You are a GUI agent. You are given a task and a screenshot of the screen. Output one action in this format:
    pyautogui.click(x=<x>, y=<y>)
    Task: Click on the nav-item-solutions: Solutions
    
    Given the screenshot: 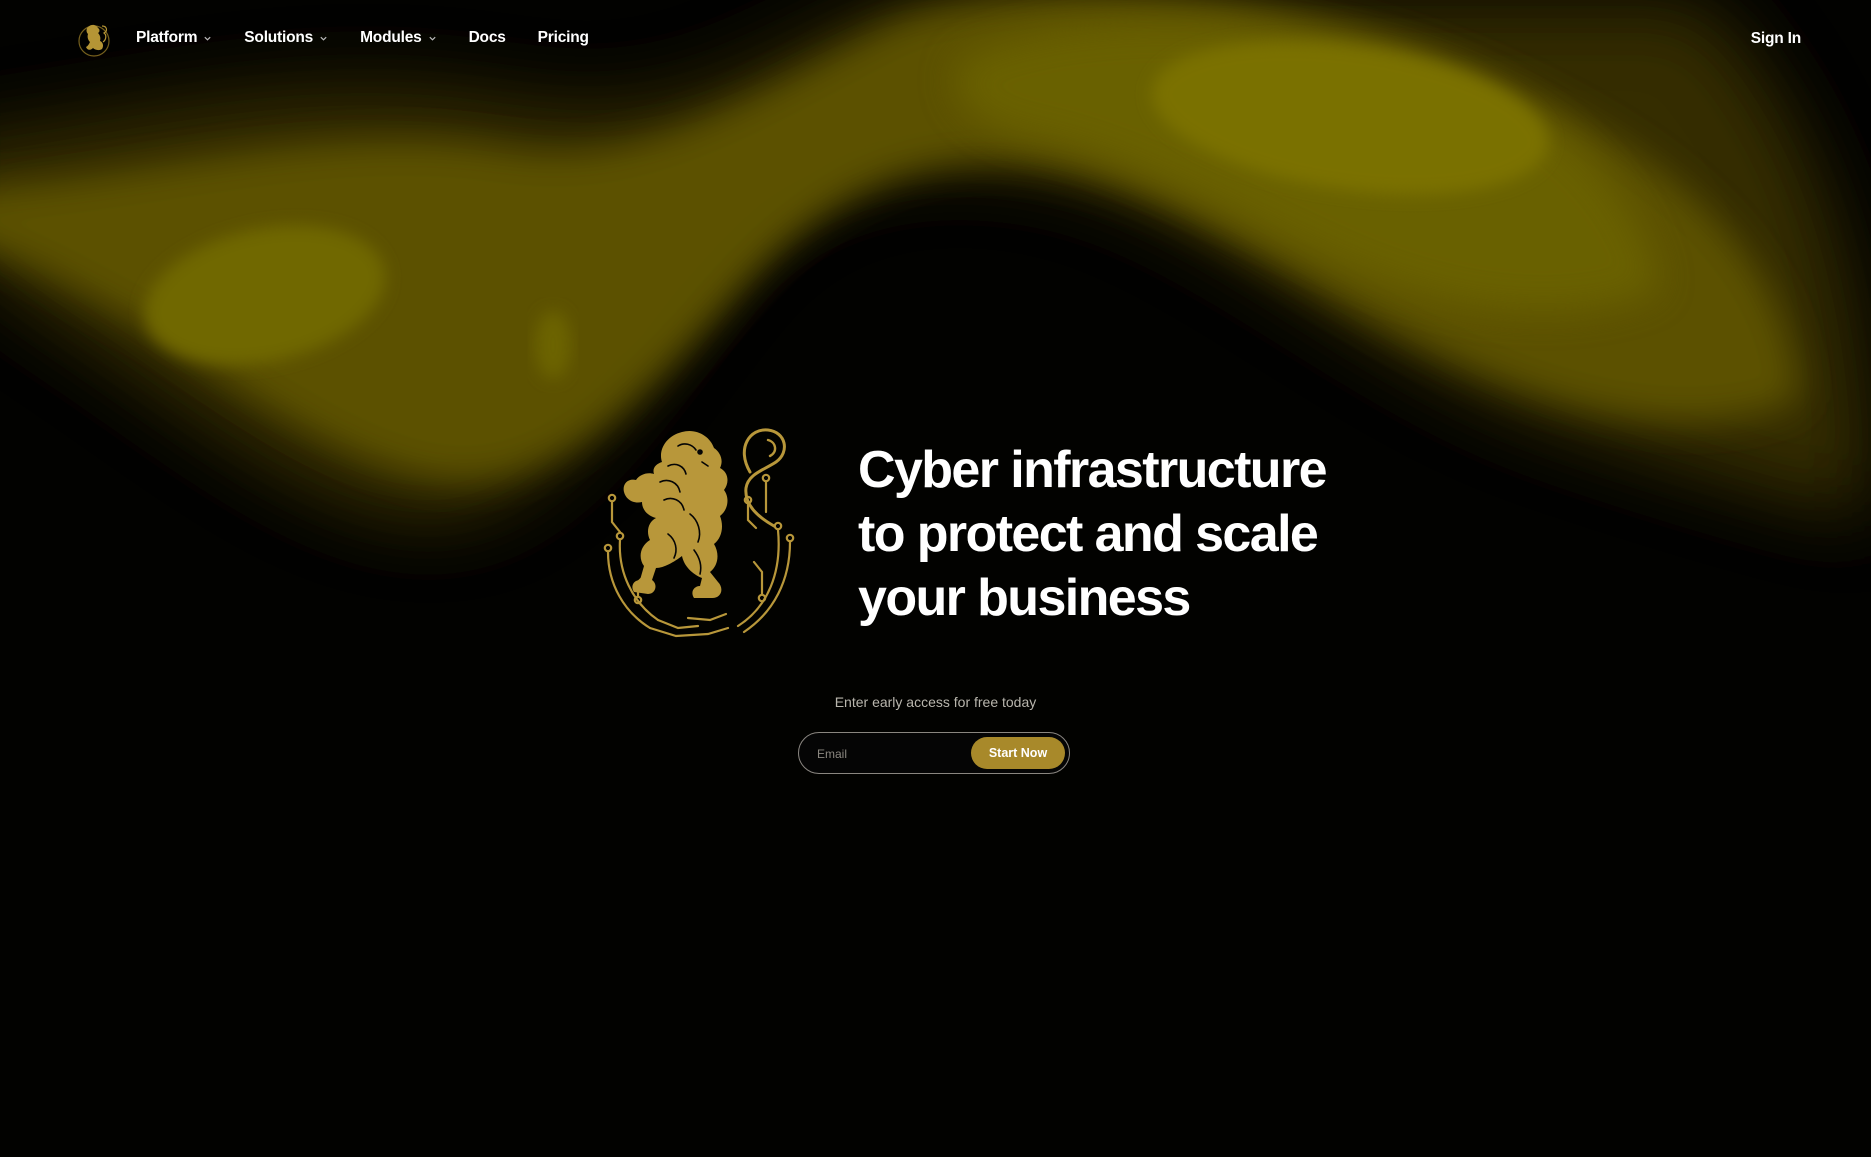 What is the action you would take?
    pyautogui.click(x=286, y=38)
    